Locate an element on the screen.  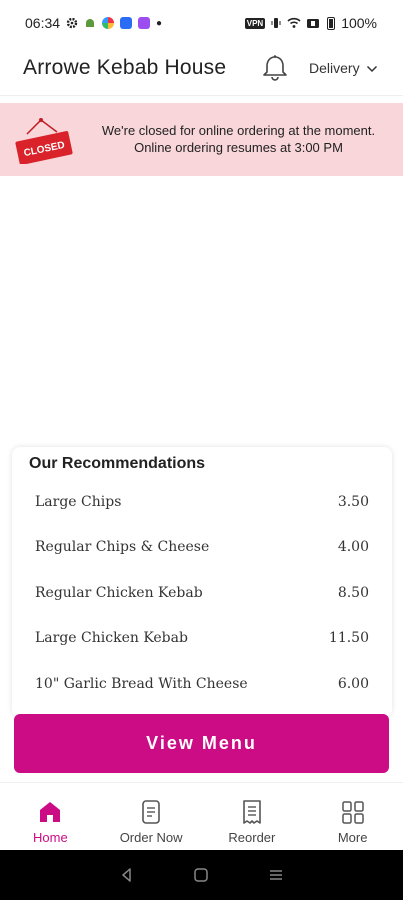
bottom-nav: Home Order Now Reorder More is located at coordinates (201, 816).